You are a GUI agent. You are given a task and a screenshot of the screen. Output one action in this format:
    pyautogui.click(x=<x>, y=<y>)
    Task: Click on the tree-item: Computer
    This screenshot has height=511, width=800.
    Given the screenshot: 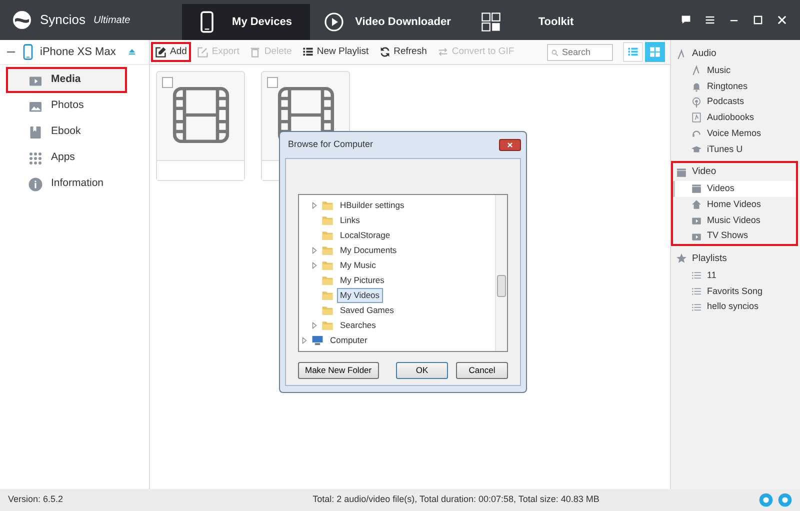 What is the action you would take?
    pyautogui.click(x=348, y=340)
    